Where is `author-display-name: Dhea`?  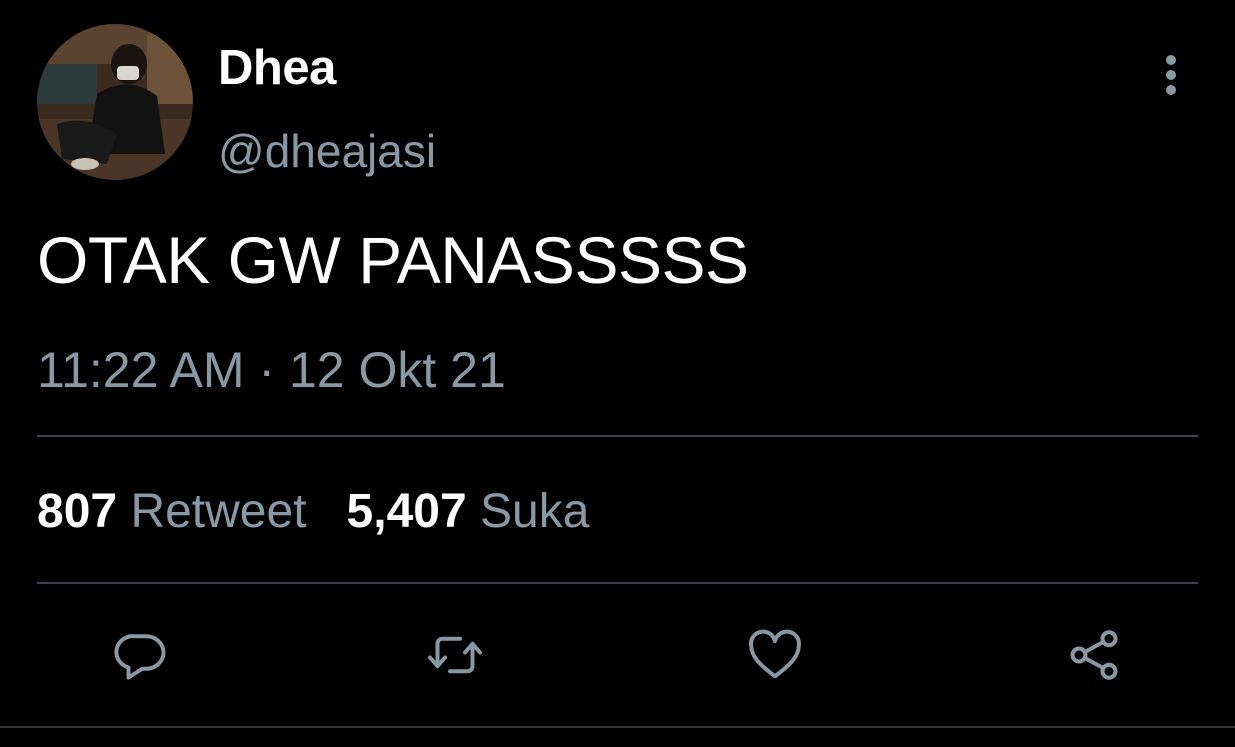
author-display-name: Dhea is located at coordinates (277, 68).